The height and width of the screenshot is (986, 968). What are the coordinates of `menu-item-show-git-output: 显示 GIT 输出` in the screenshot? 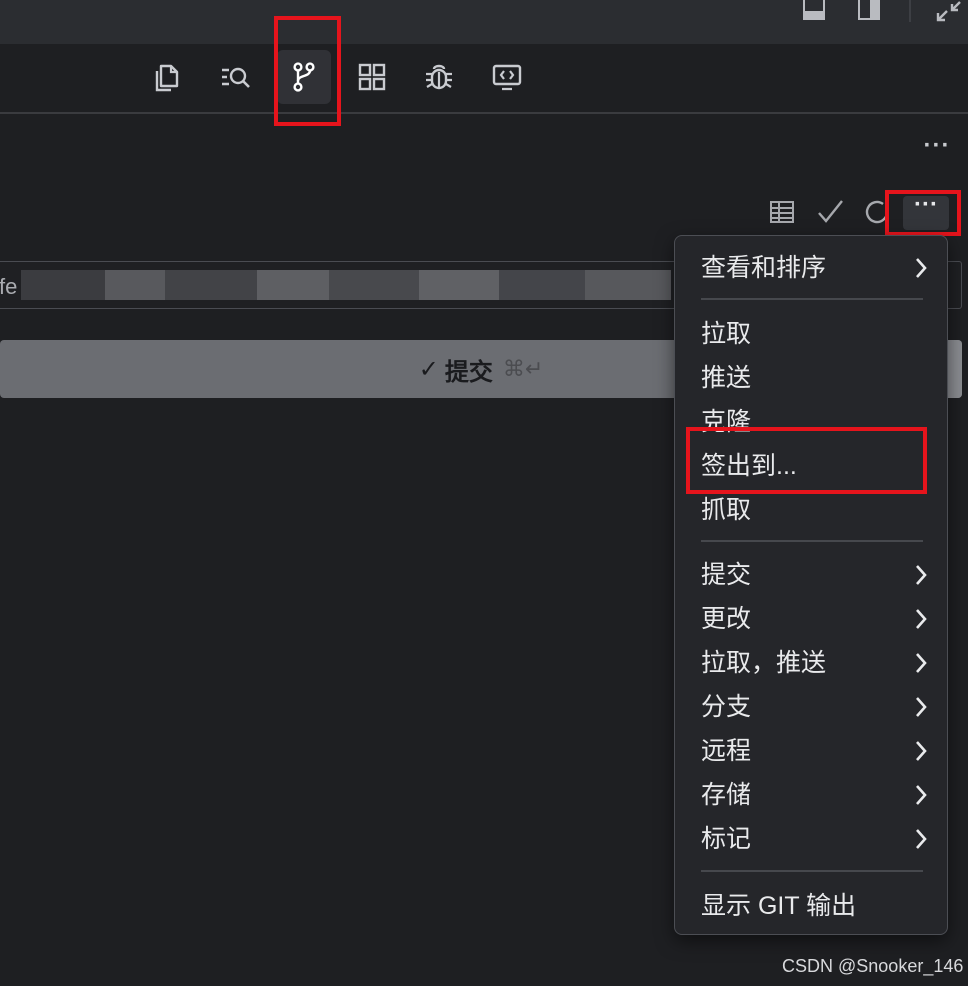 It's located at (815, 906).